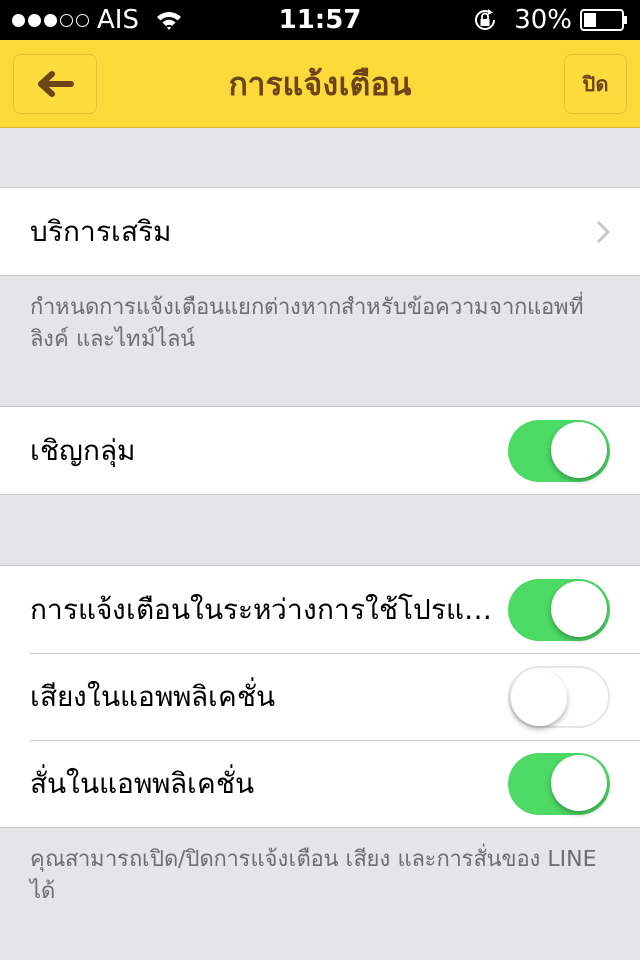  What do you see at coordinates (595, 84) in the screenshot?
I see `close-button: ปิด` at bounding box center [595, 84].